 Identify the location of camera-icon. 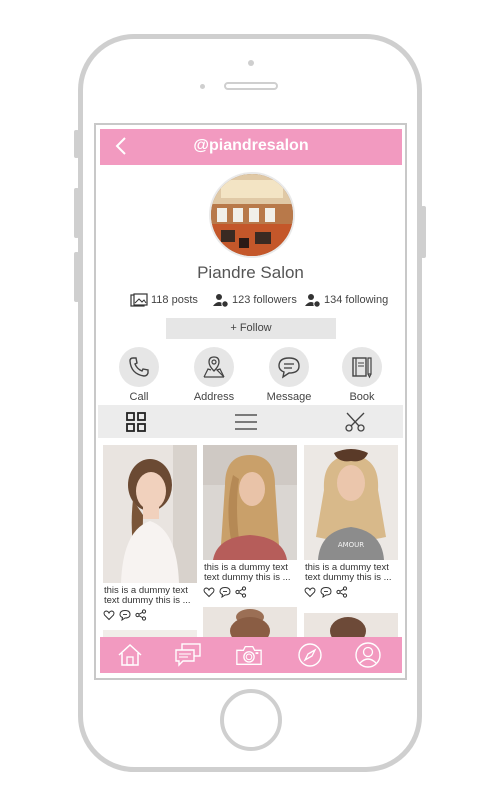
(249, 655).